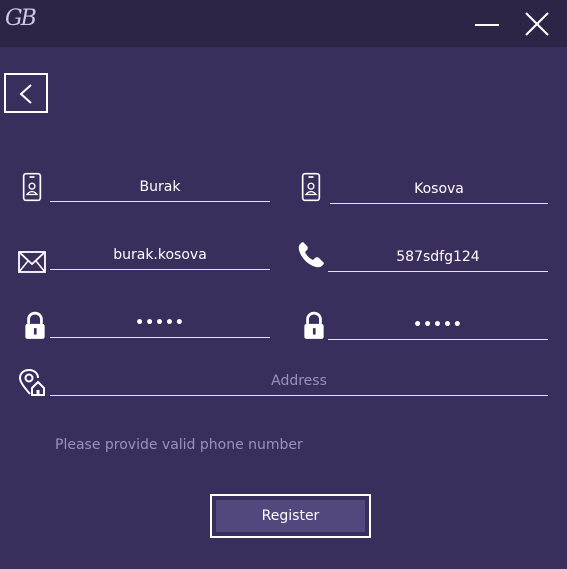 The width and height of the screenshot is (567, 569). What do you see at coordinates (311, 255) in the screenshot?
I see `phone-icon` at bounding box center [311, 255].